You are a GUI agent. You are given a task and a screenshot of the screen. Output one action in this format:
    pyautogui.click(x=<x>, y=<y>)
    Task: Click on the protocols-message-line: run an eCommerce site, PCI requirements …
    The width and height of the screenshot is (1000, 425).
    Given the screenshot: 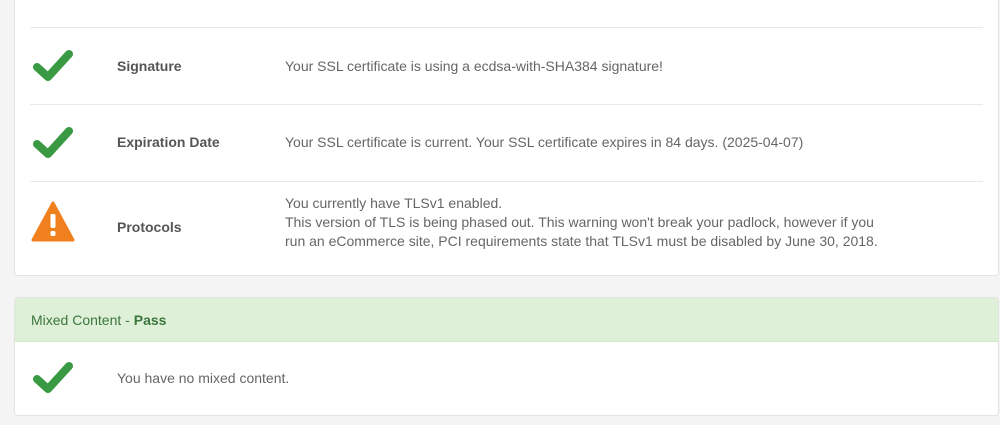 What is the action you would take?
    pyautogui.click(x=581, y=241)
    